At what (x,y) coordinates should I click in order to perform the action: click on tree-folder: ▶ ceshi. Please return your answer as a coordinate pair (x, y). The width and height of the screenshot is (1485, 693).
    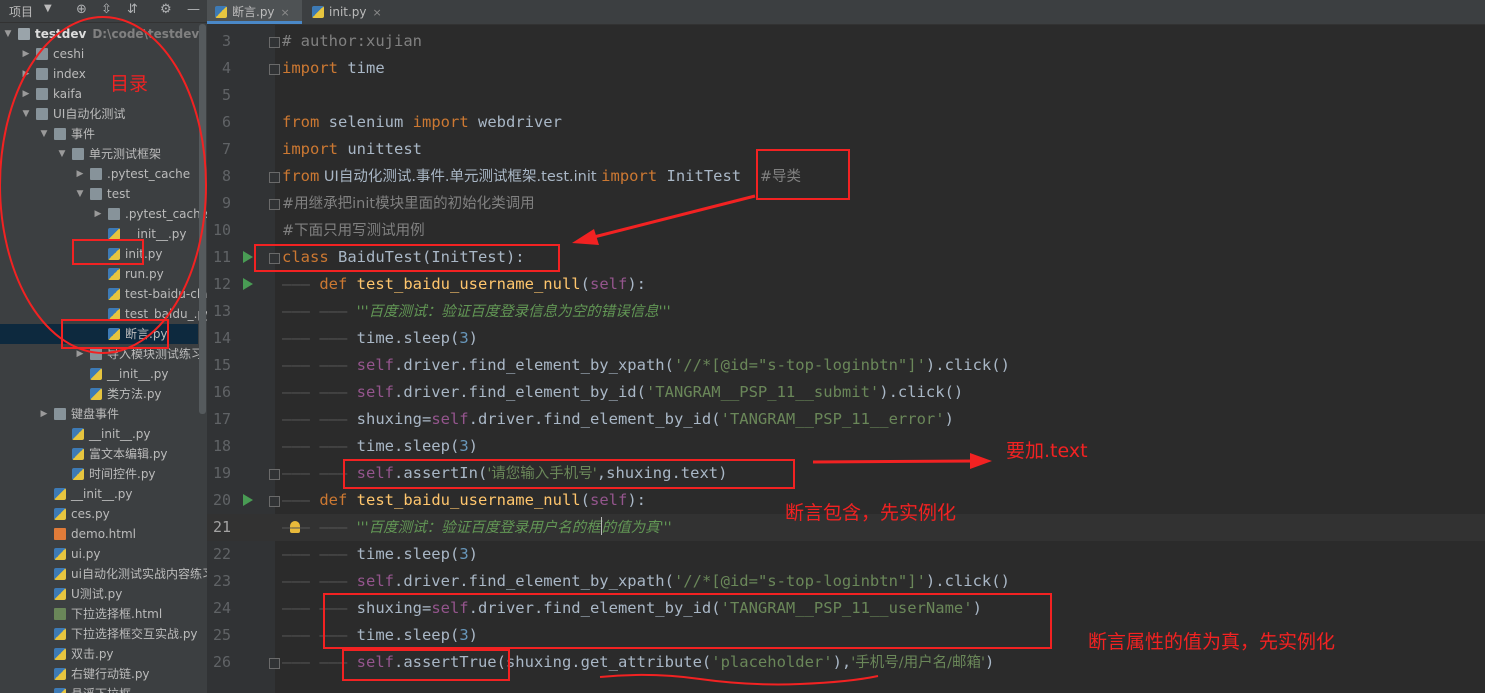
    Looking at the image, I should click on (99, 54).